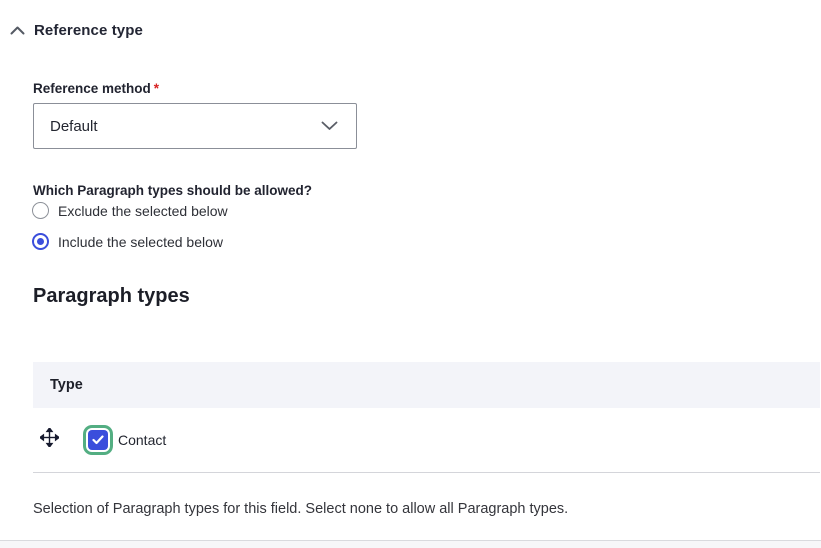  What do you see at coordinates (49, 439) in the screenshot?
I see `drag-handle-icon` at bounding box center [49, 439].